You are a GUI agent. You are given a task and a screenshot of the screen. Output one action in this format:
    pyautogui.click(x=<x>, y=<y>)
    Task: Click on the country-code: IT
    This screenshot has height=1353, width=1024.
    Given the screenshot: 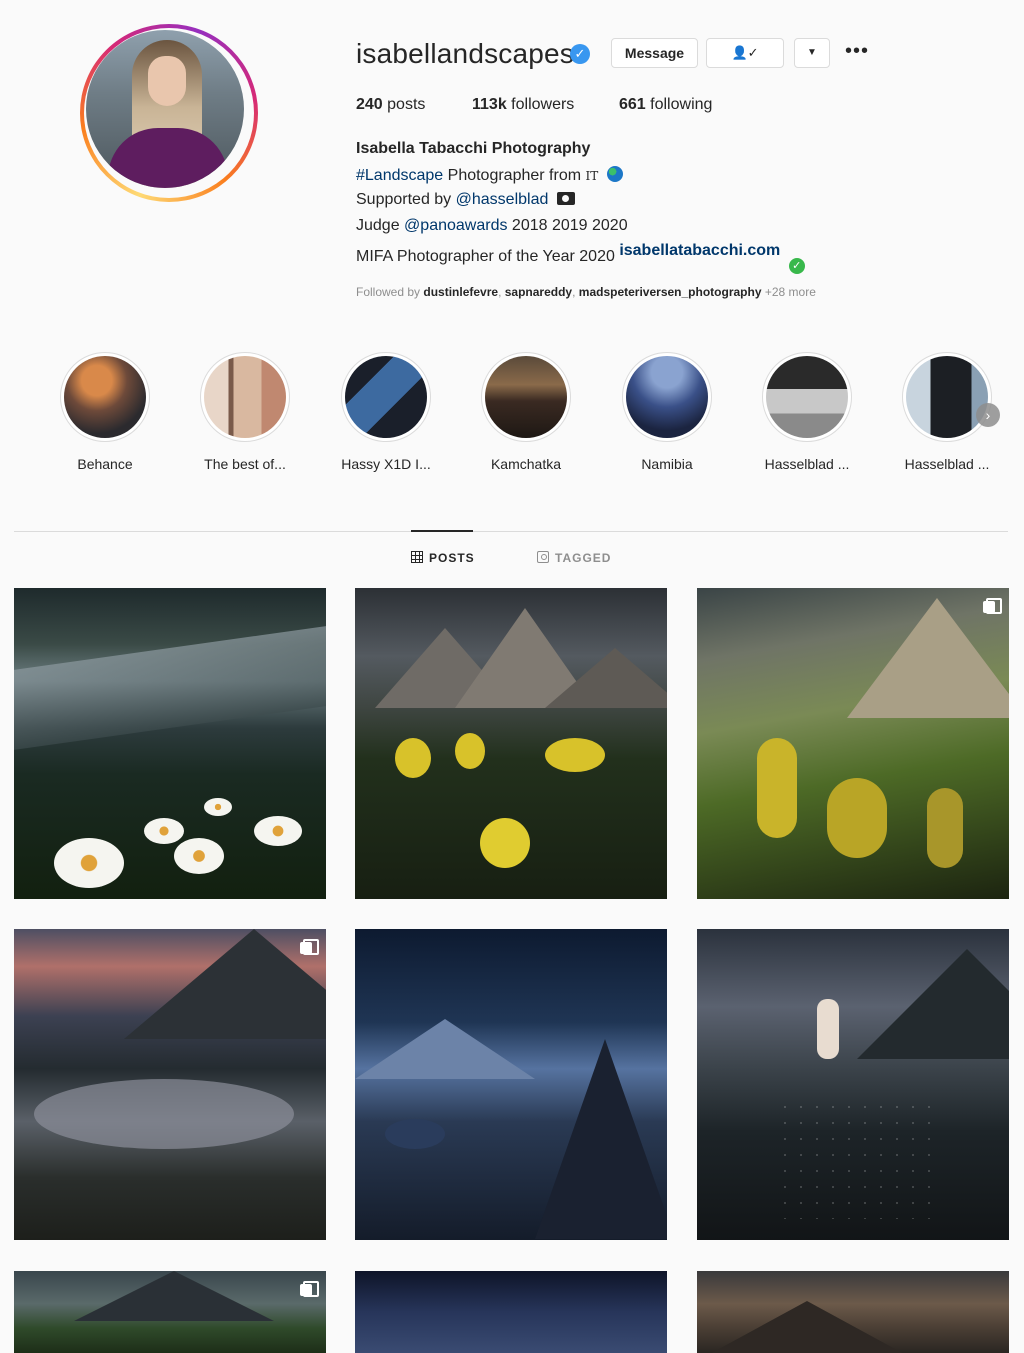 What is the action you would take?
    pyautogui.click(x=592, y=176)
    